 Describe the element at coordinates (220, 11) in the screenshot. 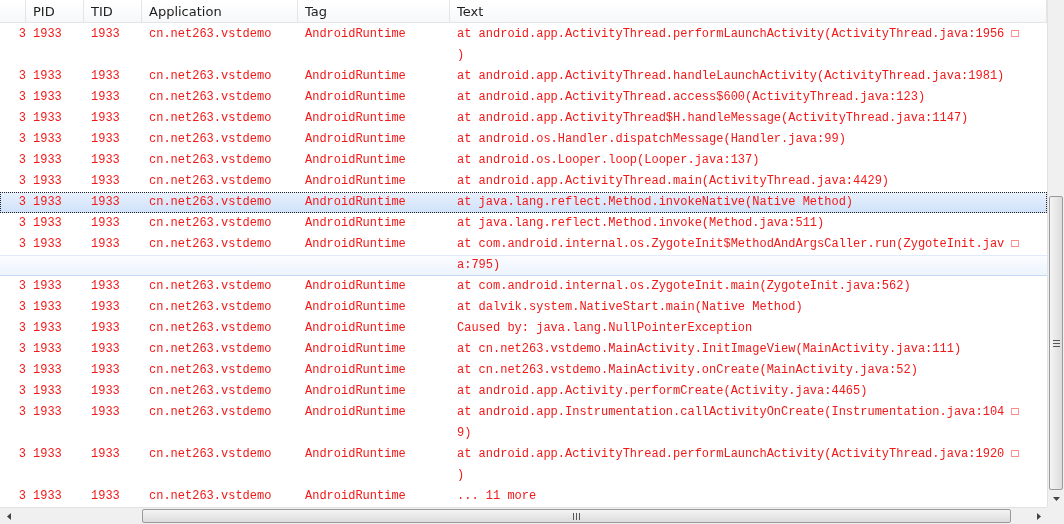

I see `application-header: Application` at that location.